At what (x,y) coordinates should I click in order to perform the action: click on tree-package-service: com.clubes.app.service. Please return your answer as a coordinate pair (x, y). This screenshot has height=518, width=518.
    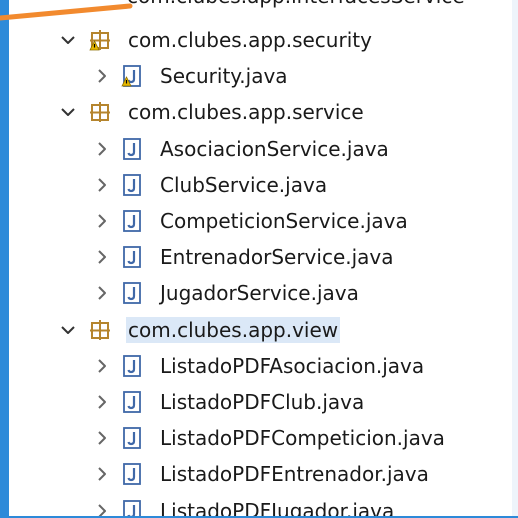
    Looking at the image, I should click on (260, 112).